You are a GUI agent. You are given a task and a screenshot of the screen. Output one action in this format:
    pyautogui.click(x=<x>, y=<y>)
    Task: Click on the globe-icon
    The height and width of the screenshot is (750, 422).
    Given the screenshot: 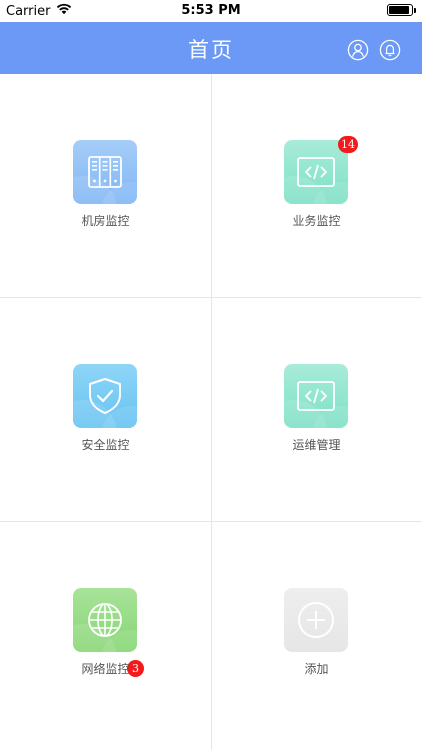 What is the action you would take?
    pyautogui.click(x=105, y=620)
    